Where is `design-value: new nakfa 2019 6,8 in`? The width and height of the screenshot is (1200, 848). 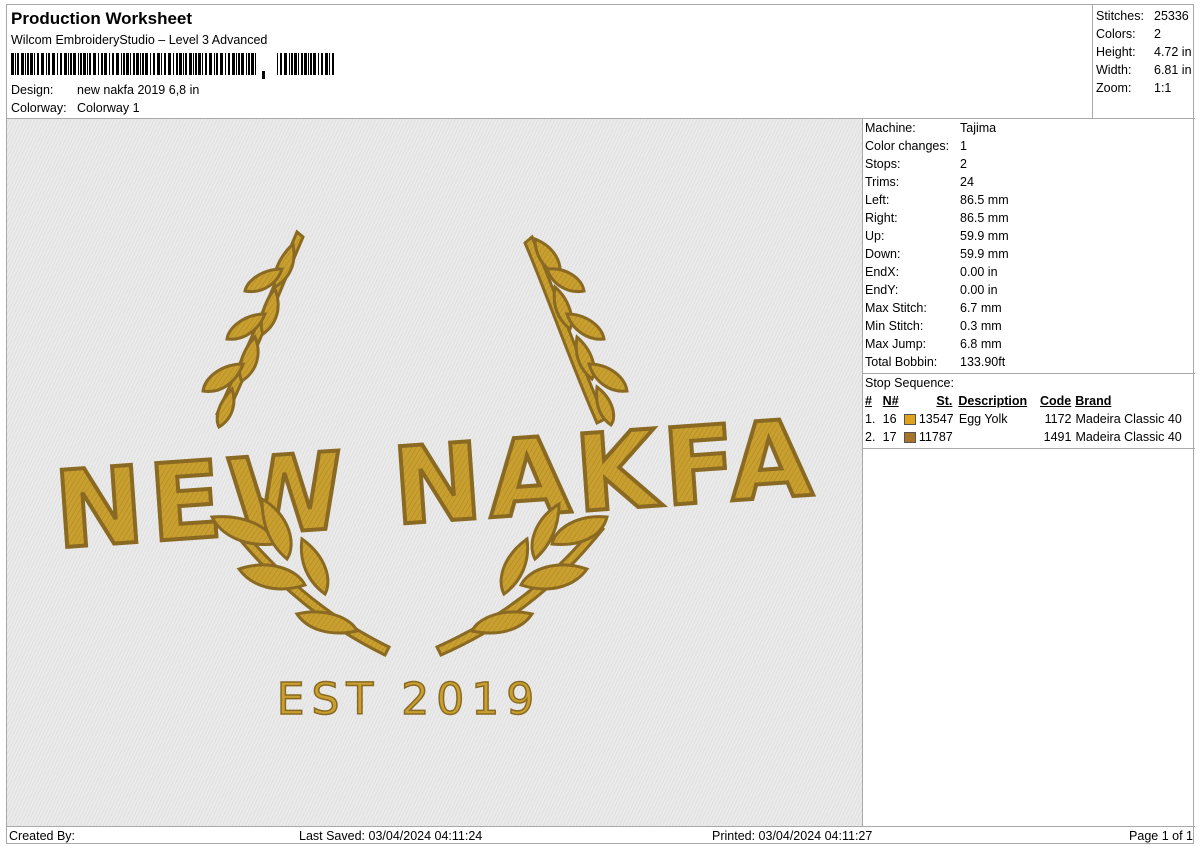
design-value: new nakfa 2019 6,8 in is located at coordinates (138, 90).